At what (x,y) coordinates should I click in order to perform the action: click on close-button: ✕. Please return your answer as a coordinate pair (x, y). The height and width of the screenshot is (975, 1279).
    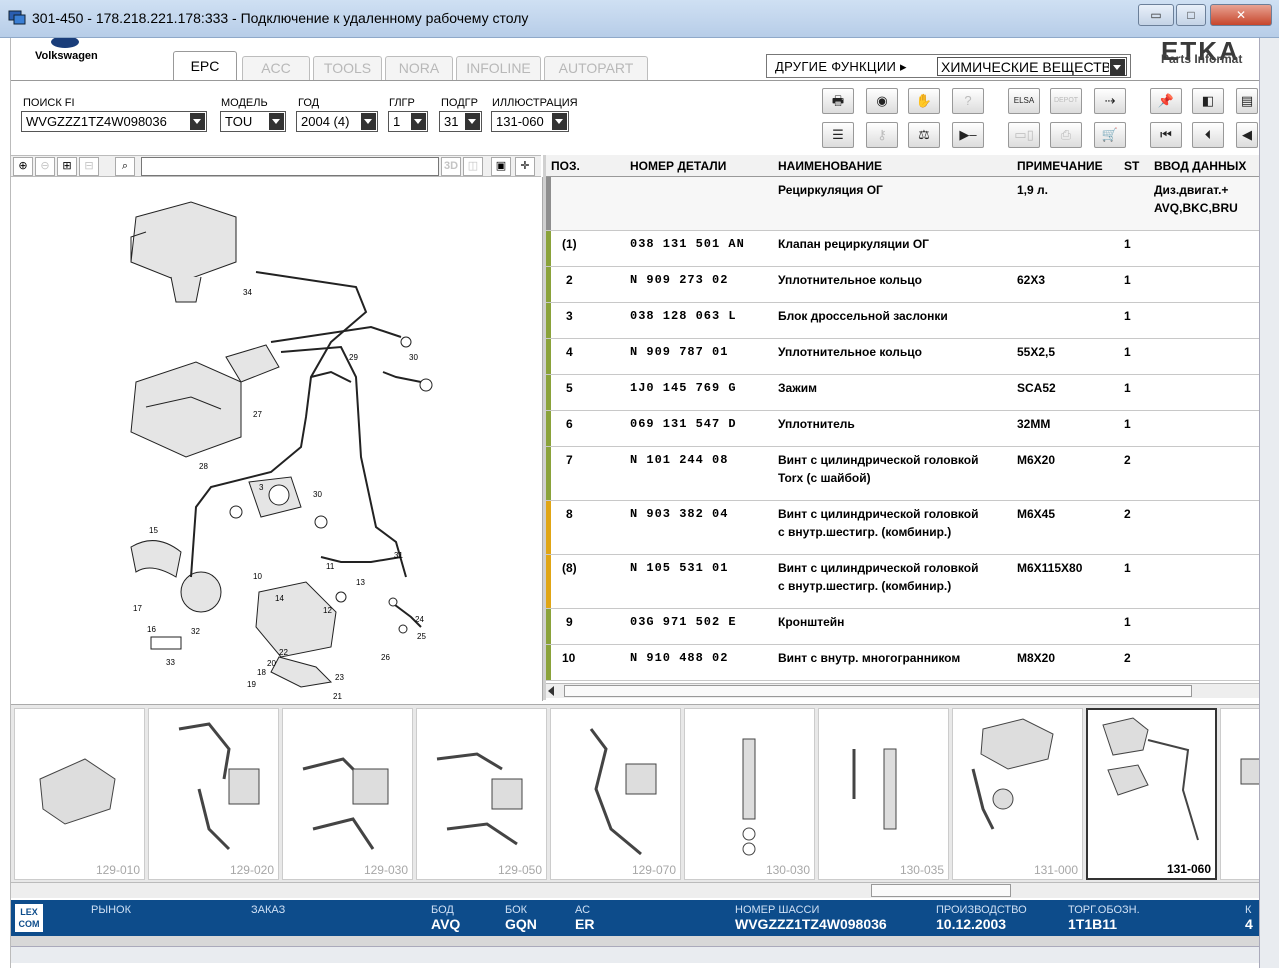
    Looking at the image, I should click on (1241, 15).